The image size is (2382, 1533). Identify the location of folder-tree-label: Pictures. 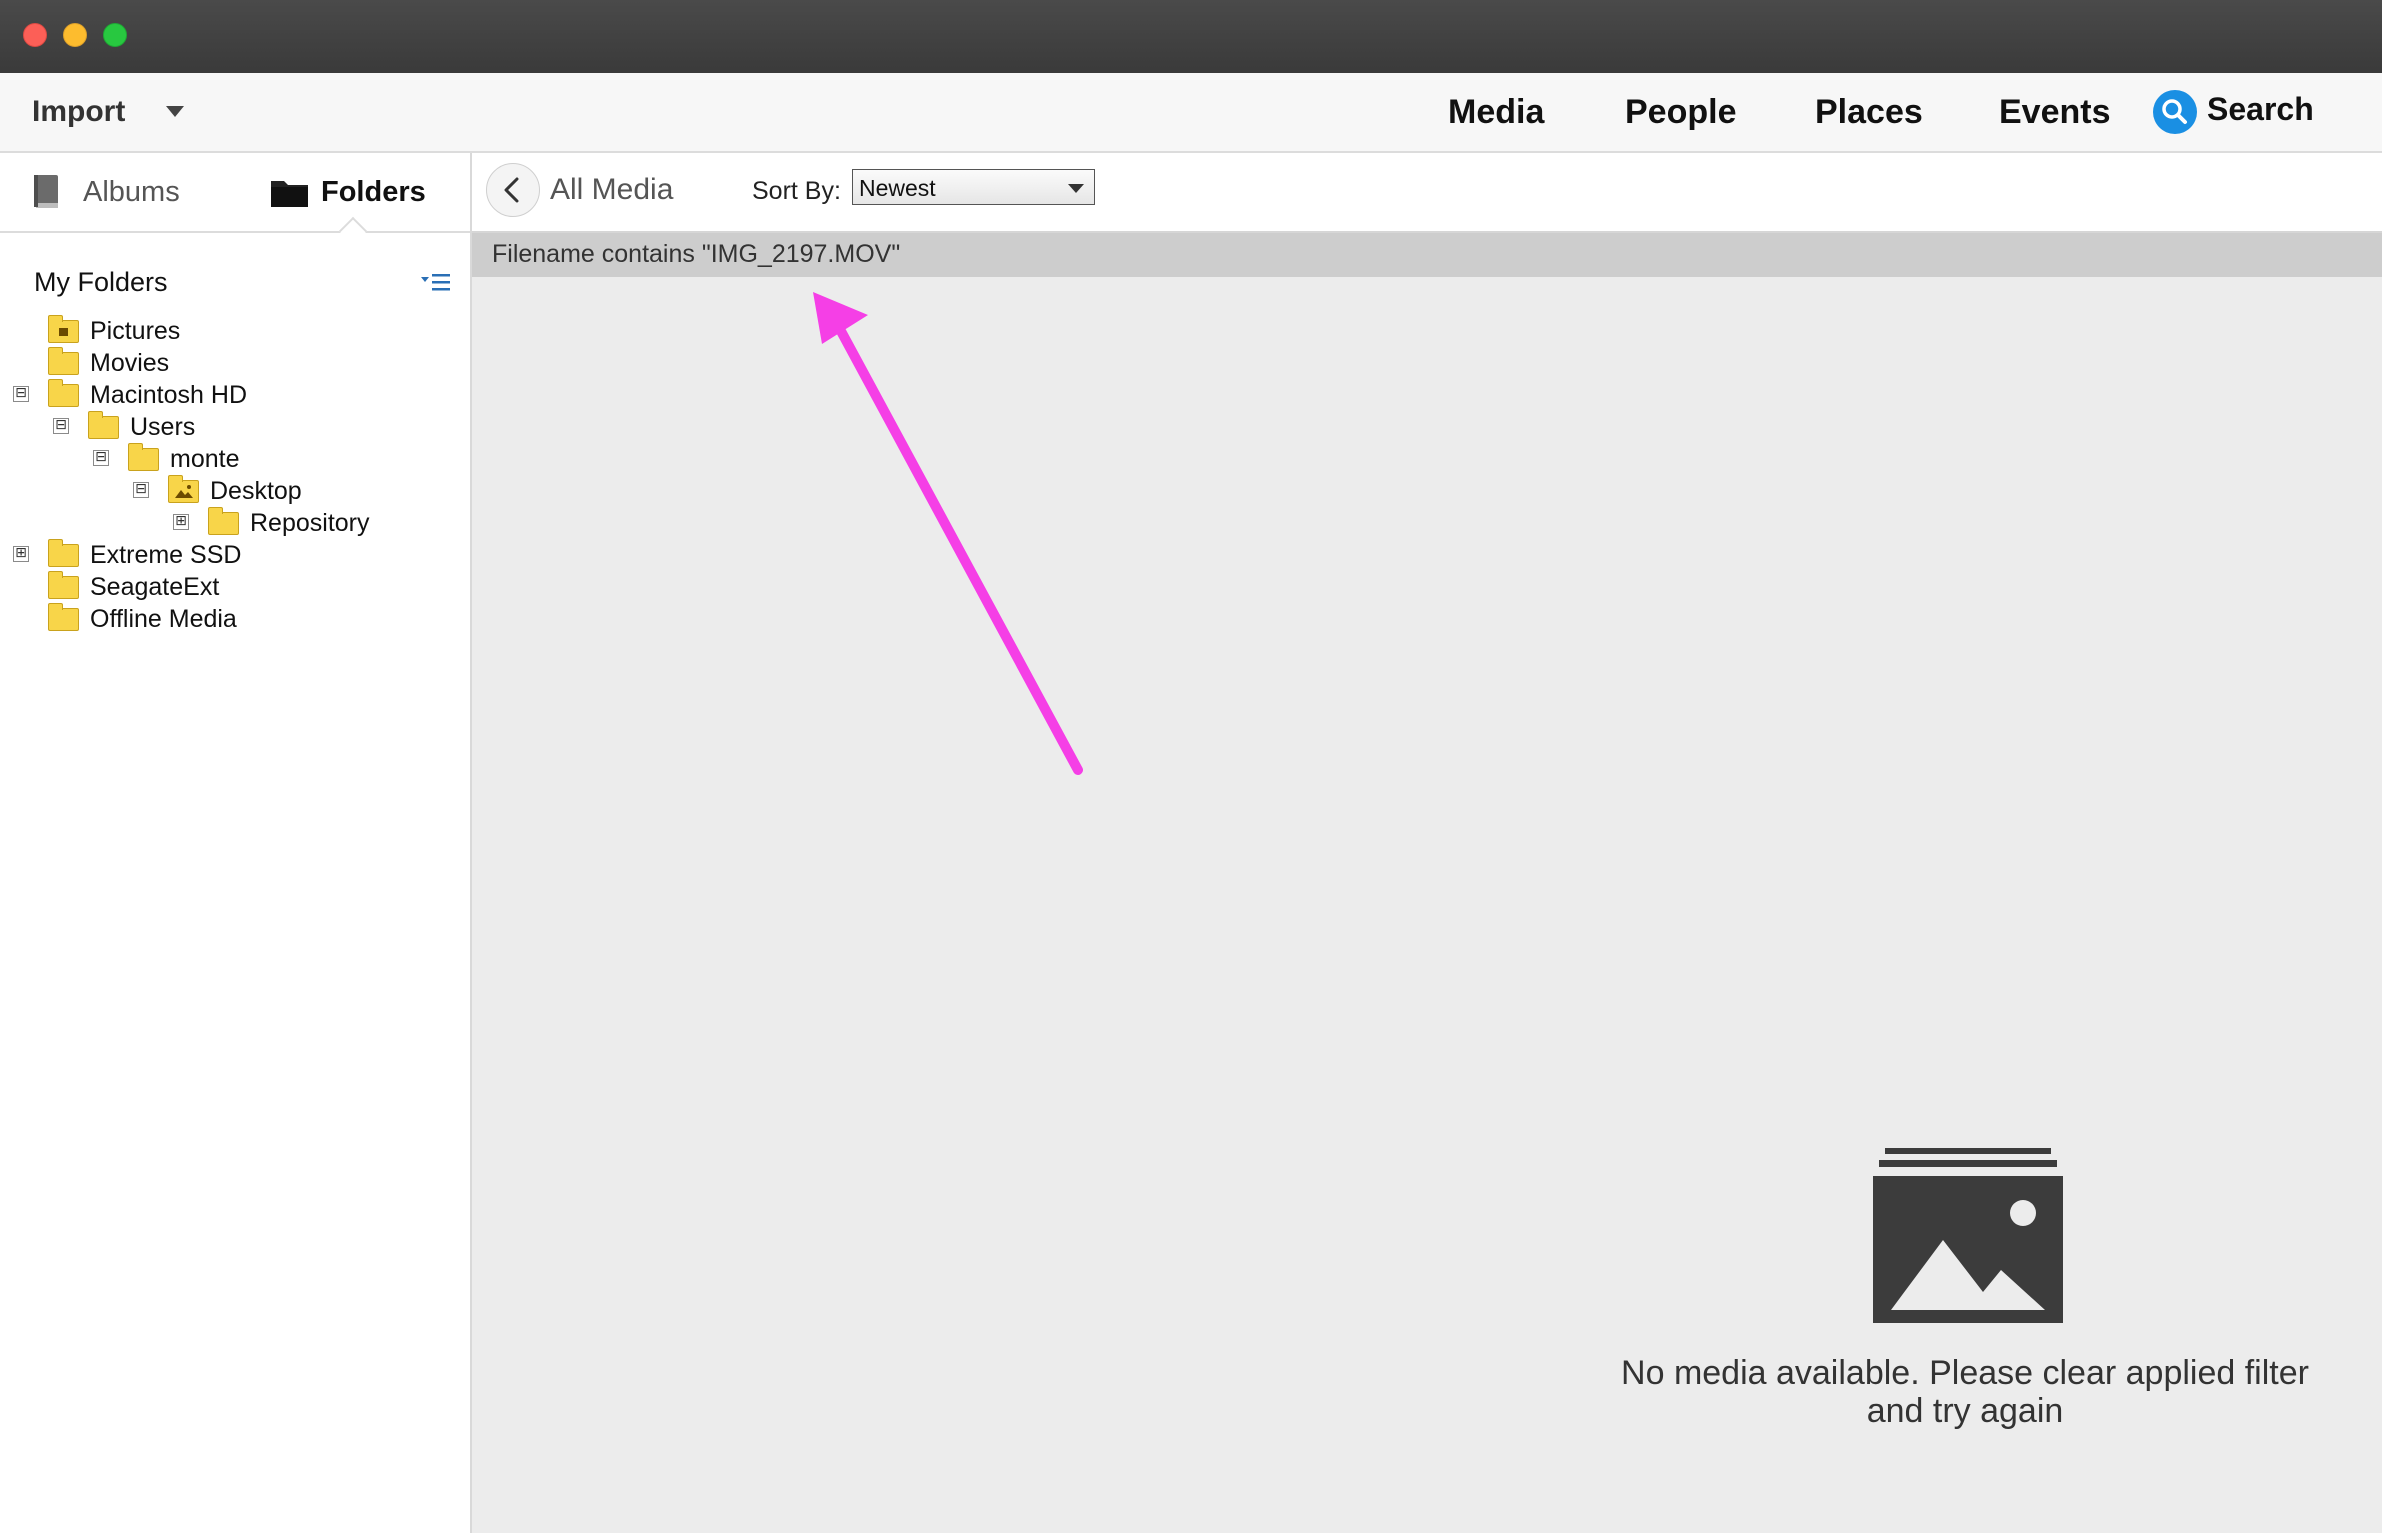
(135, 331).